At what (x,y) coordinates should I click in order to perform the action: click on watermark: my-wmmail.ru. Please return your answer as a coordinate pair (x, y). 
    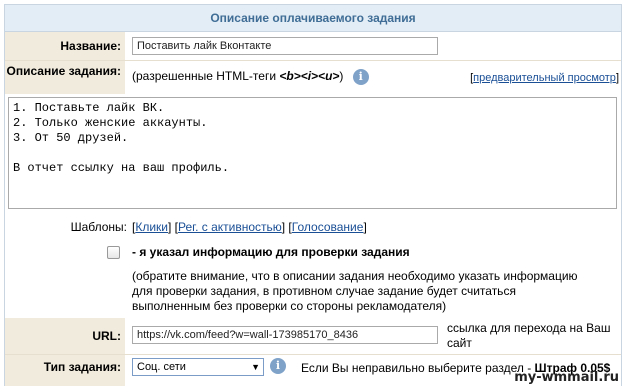
    Looking at the image, I should click on (566, 377).